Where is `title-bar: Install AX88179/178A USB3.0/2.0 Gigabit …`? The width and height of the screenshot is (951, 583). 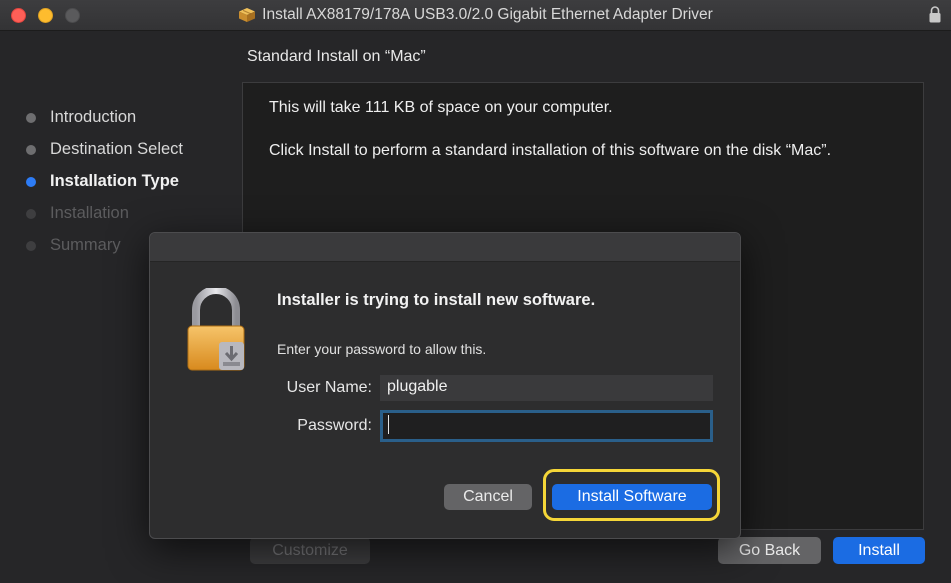 title-bar: Install AX88179/178A USB3.0/2.0 Gigabit … is located at coordinates (475, 15).